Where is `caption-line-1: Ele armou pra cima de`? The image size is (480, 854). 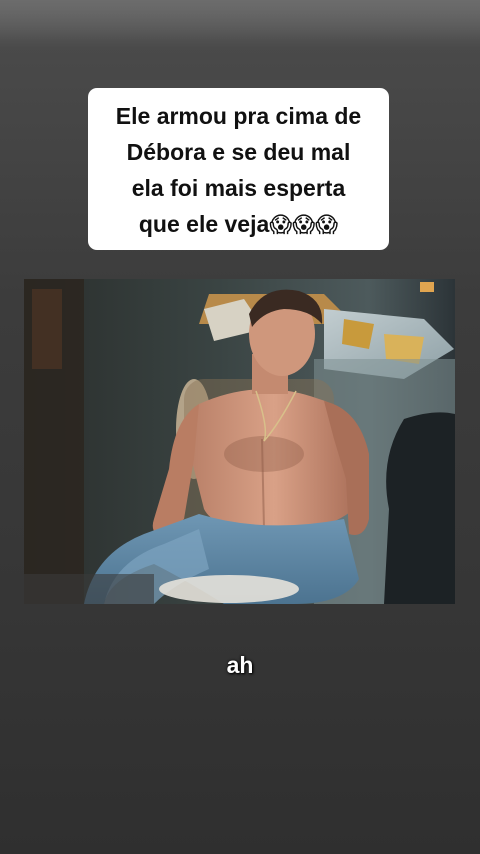
caption-line-1: Ele armou pra cima de is located at coordinates (238, 116).